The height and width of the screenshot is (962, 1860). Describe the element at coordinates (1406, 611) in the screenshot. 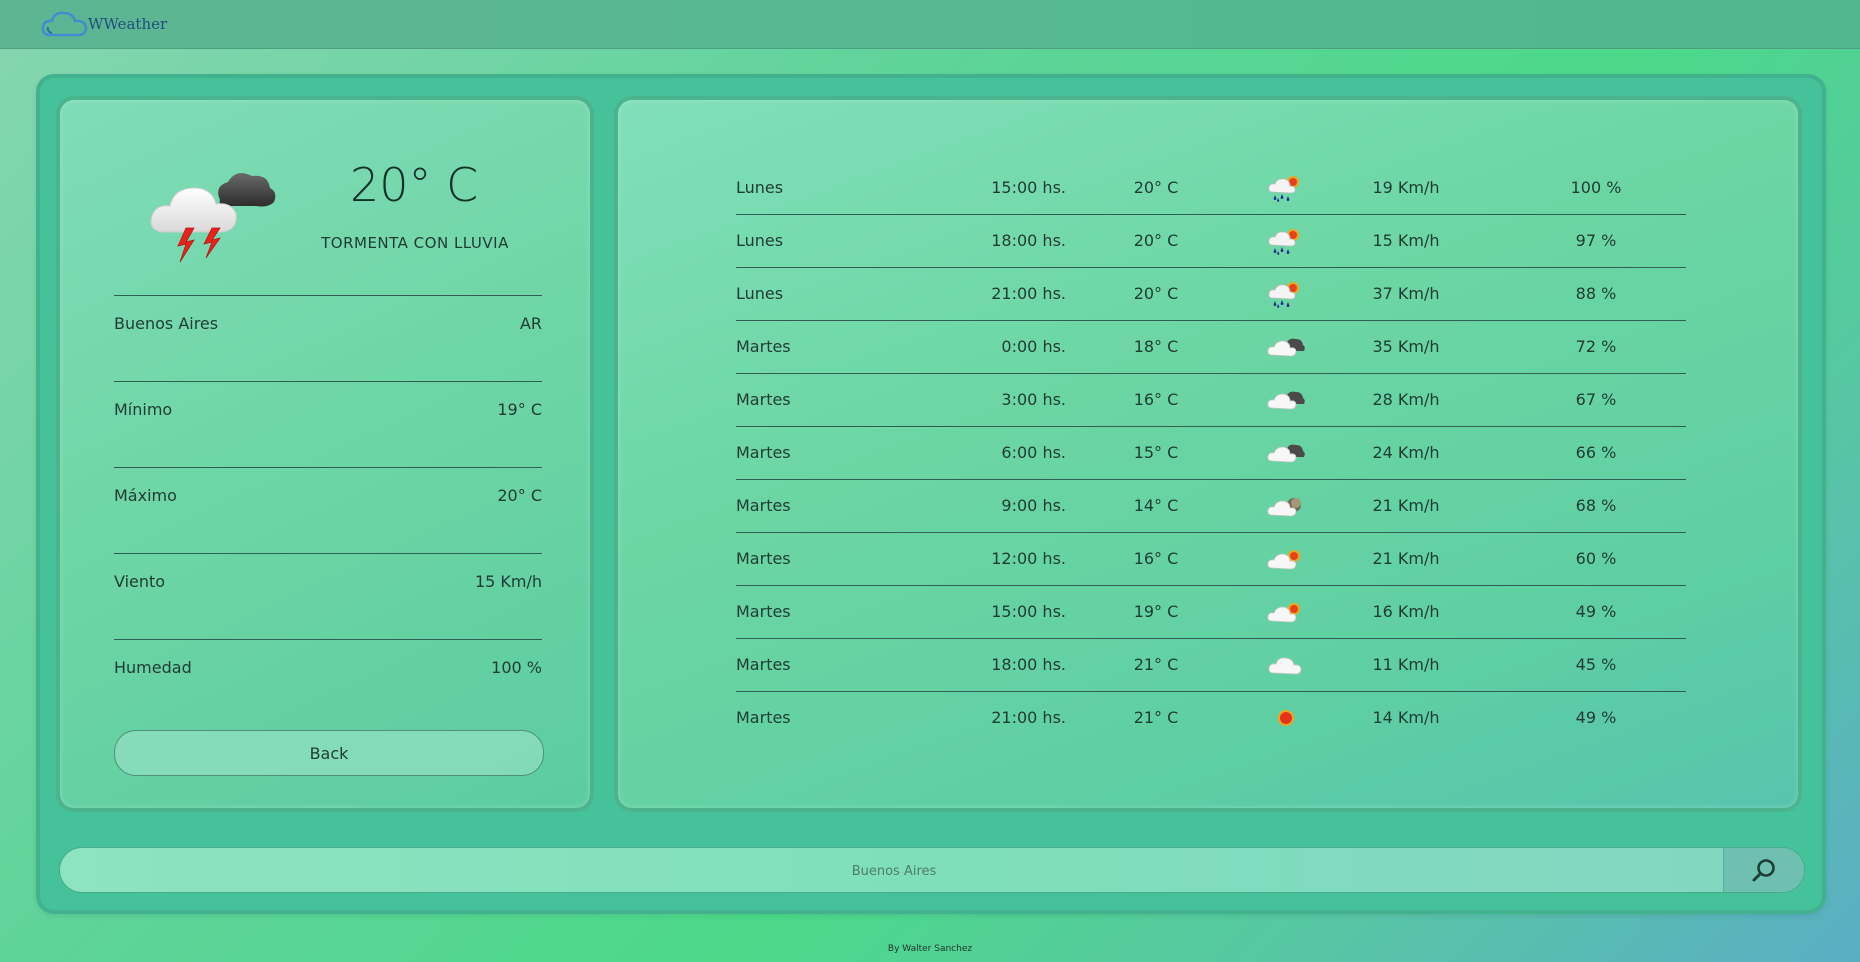

I see `forecast-wind: 16 Km/h` at that location.